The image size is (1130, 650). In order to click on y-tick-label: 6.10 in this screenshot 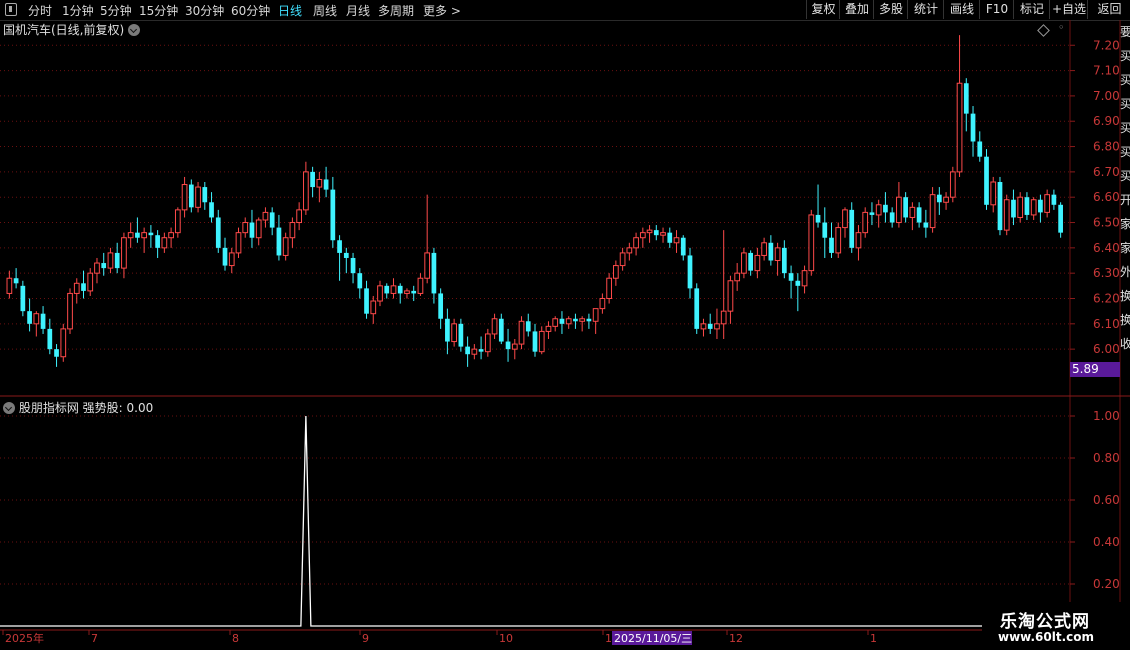, I will do `click(1106, 324)`.